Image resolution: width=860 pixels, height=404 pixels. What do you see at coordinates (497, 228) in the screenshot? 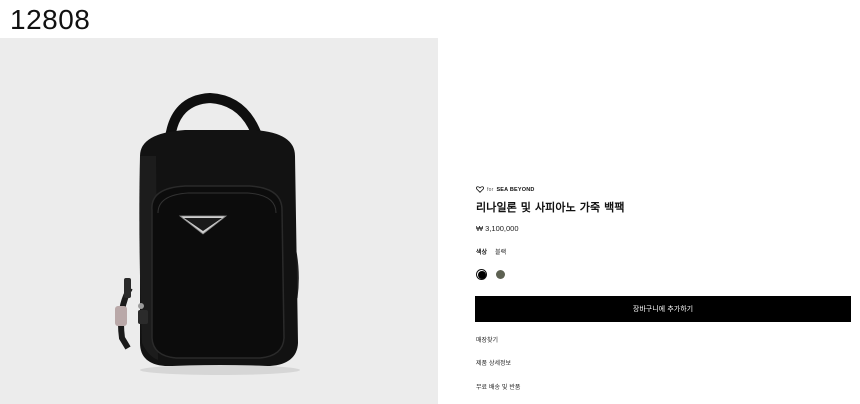
I see `product-price: ₩ 3,100,000` at bounding box center [497, 228].